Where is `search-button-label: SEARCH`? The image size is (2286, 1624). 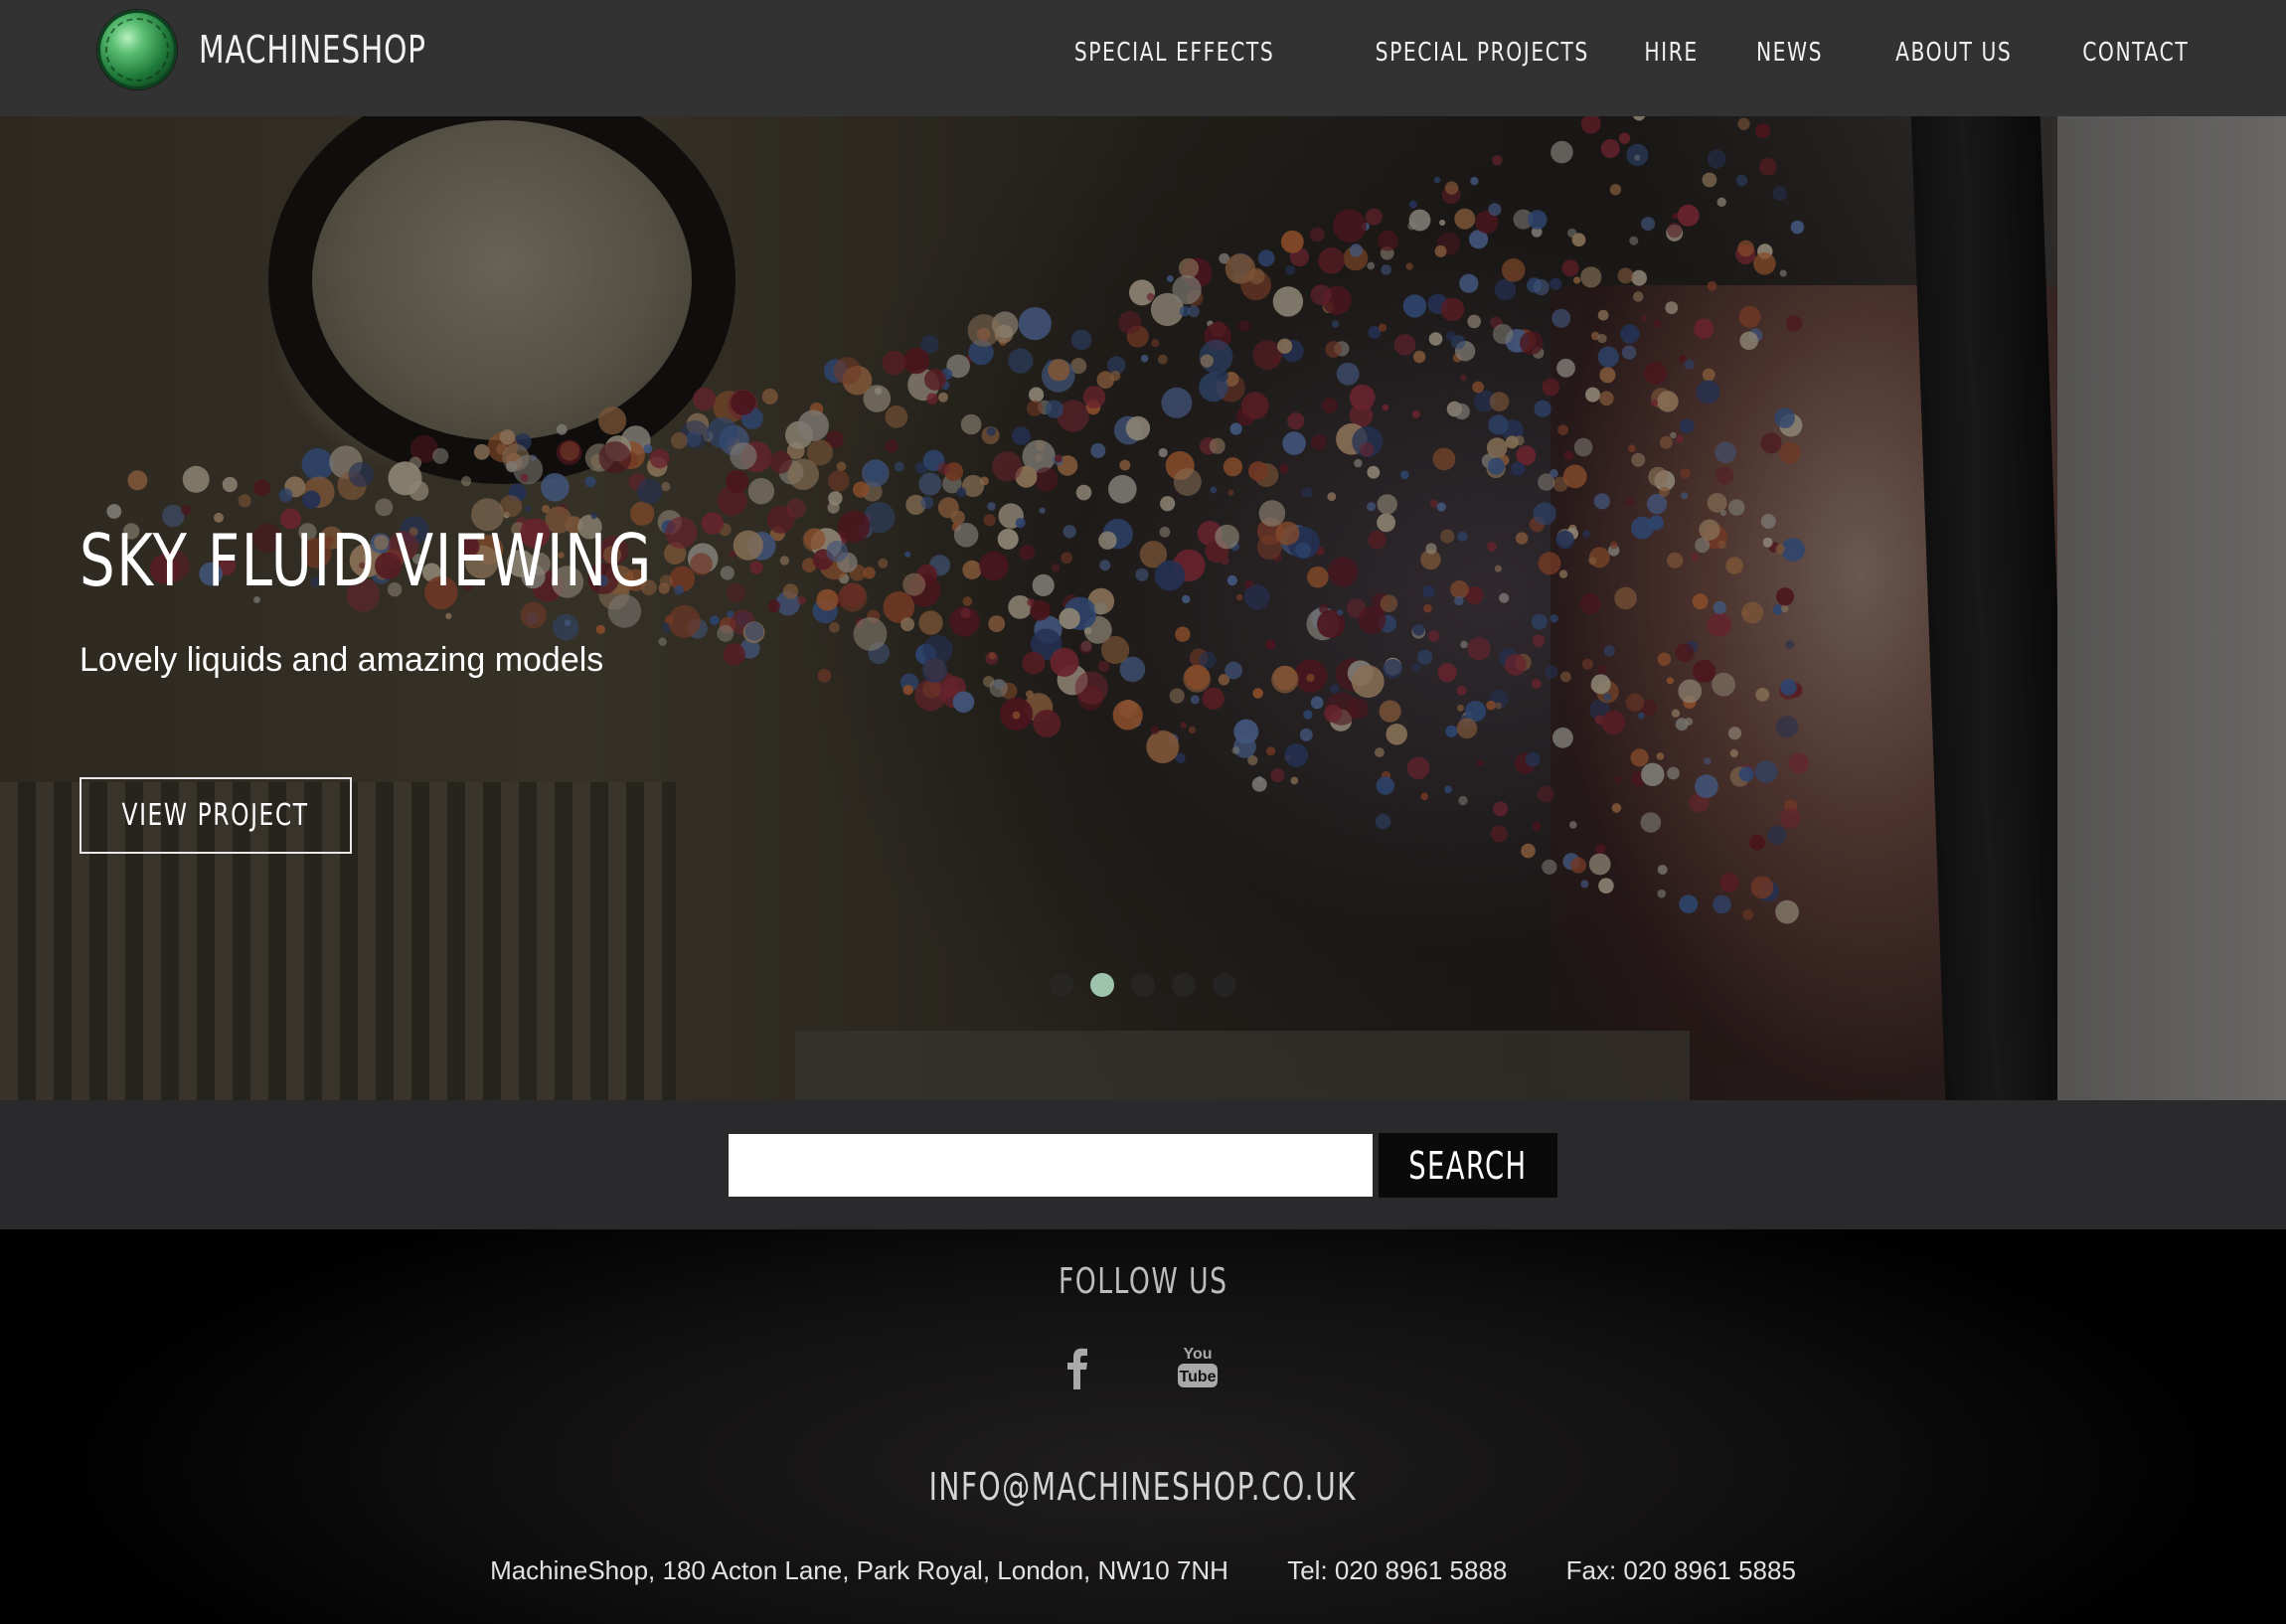
search-button-label: SEARCH is located at coordinates (1468, 1165).